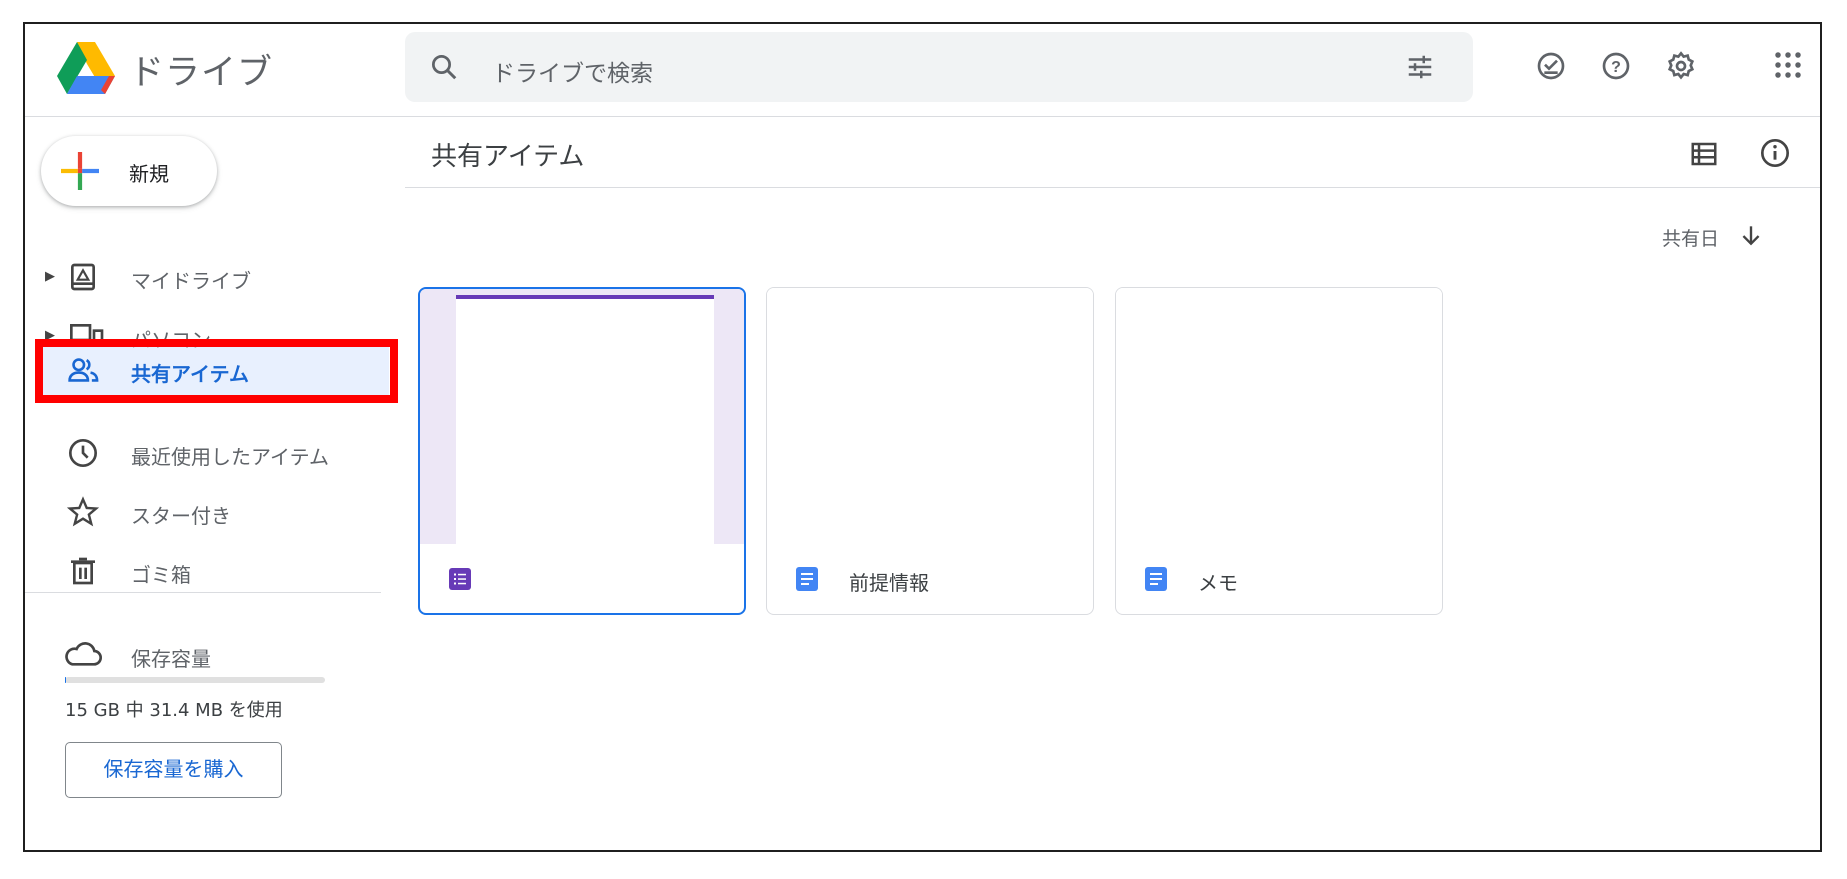 This screenshot has width=1847, height=879. What do you see at coordinates (1704, 154) in the screenshot?
I see `list-view-icon` at bounding box center [1704, 154].